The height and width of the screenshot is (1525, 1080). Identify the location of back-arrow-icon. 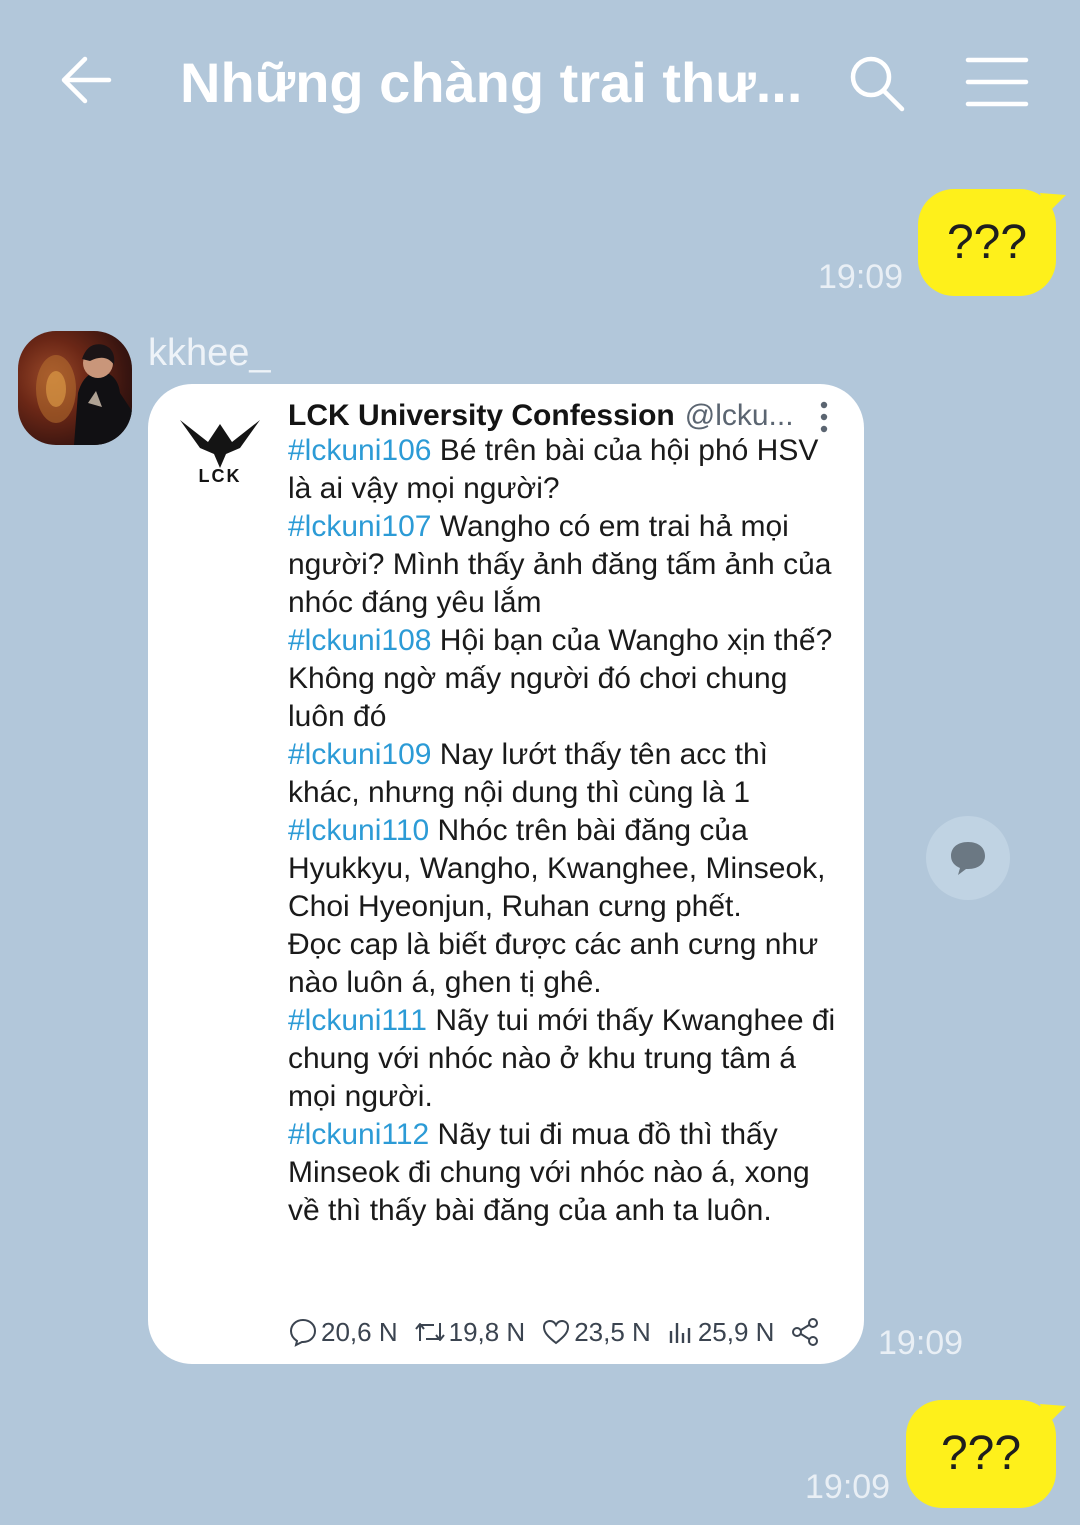
(86, 80).